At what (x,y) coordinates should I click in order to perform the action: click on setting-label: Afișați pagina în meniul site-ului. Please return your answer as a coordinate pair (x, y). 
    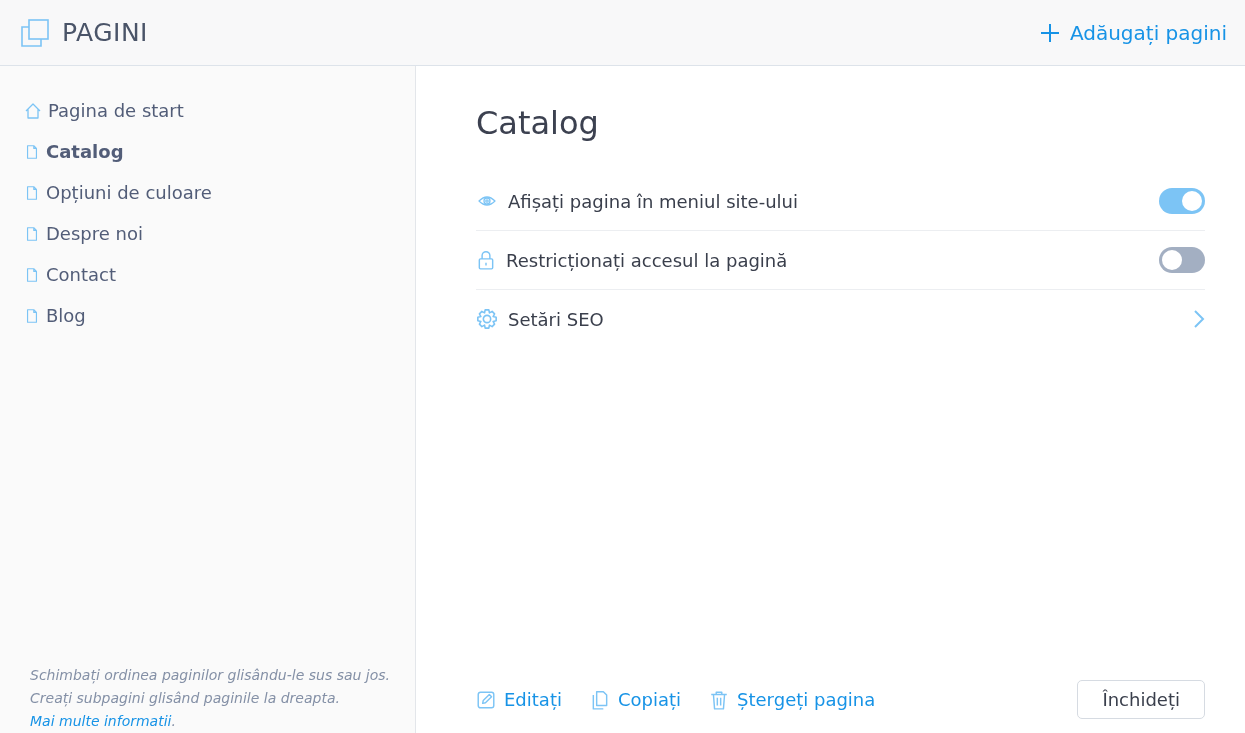
    Looking at the image, I should click on (653, 201).